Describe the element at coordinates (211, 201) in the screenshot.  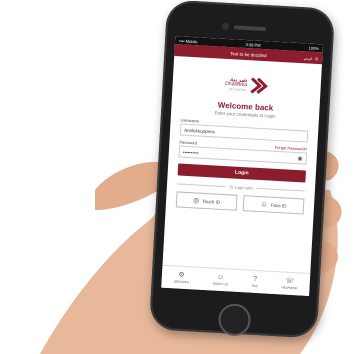
I see `touch-id-label: Touch ID` at that location.